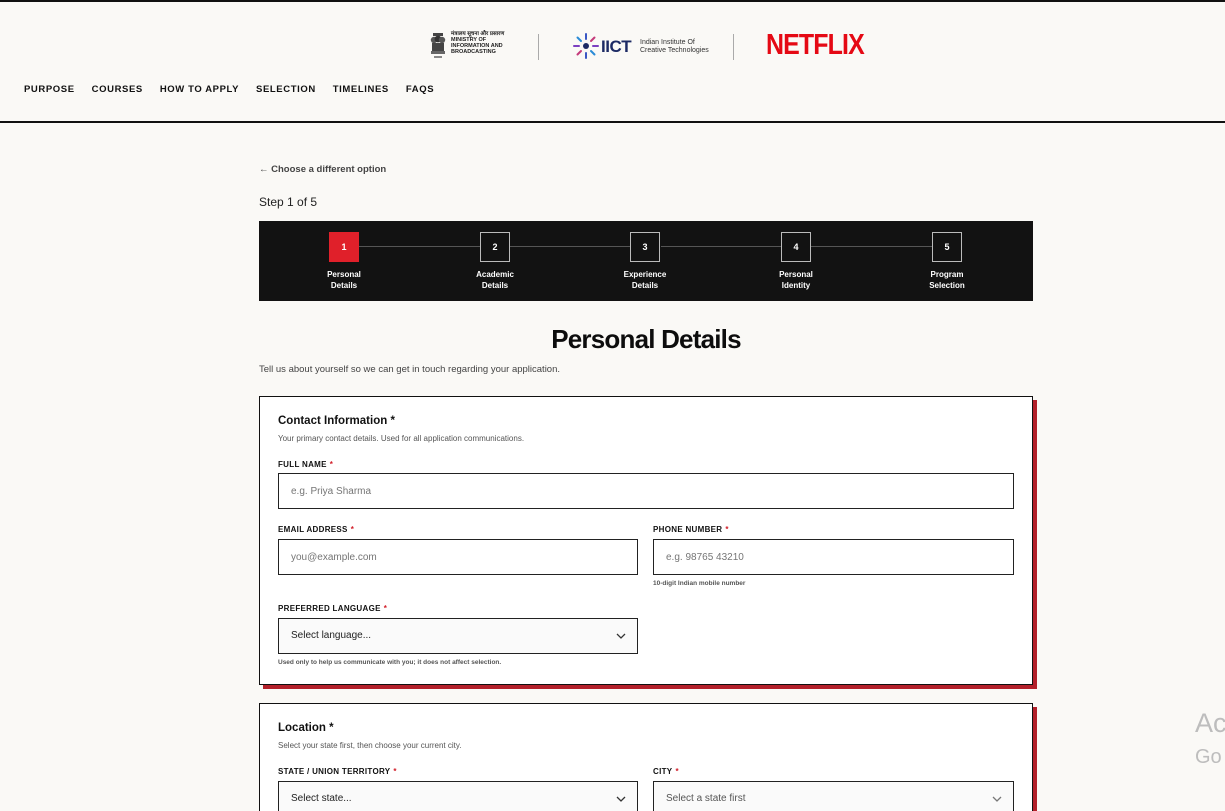  What do you see at coordinates (495, 280) in the screenshot?
I see `step-label: Academic Details` at bounding box center [495, 280].